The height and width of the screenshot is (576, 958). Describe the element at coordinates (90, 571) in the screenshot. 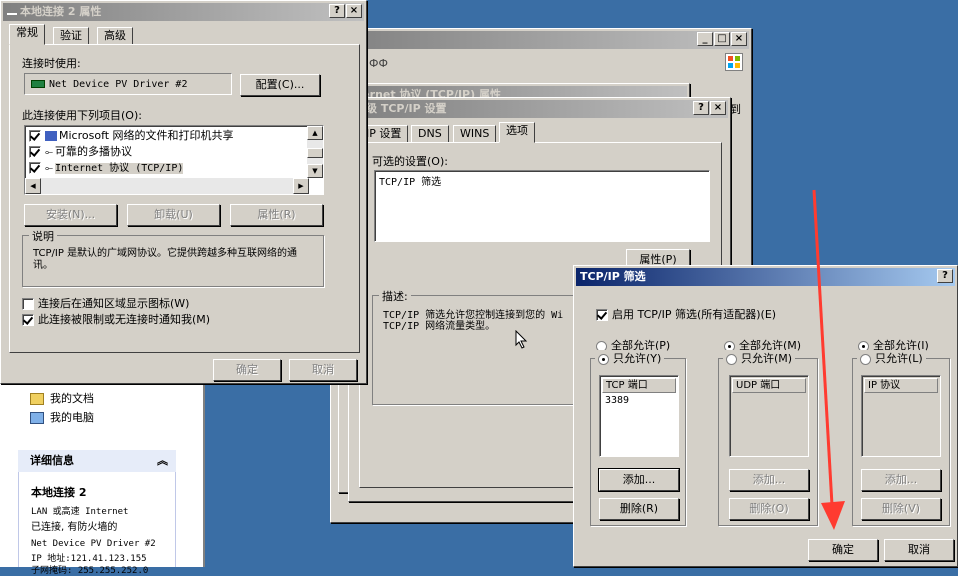

I see `details-line: 子网掩码: 255.255.252.0` at that location.